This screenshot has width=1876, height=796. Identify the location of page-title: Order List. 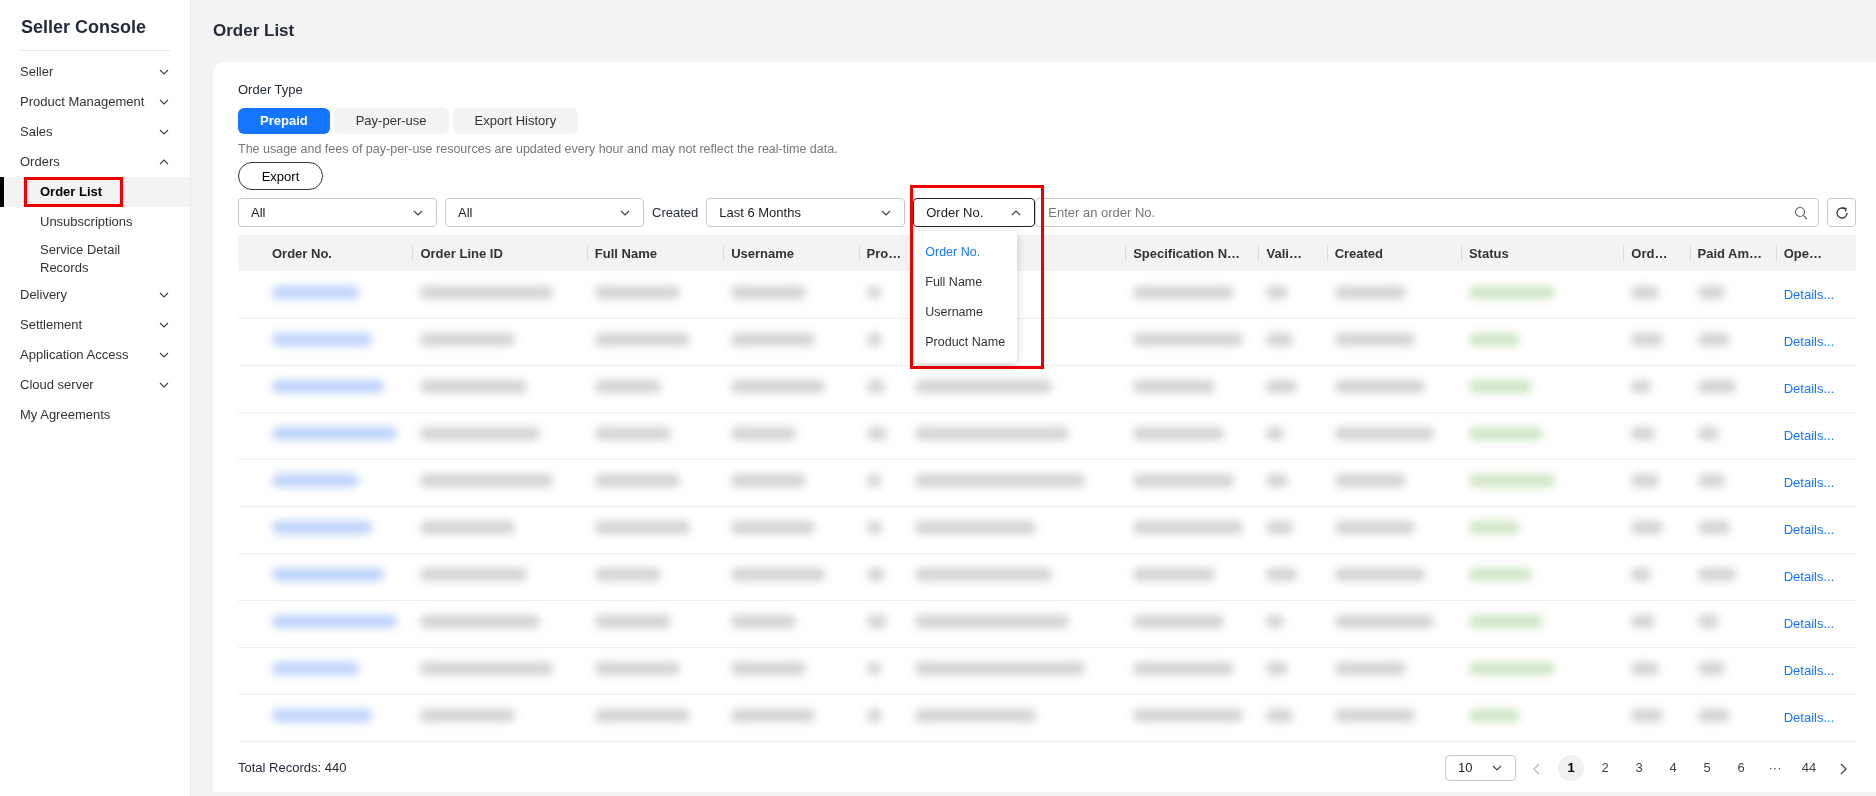
(254, 31).